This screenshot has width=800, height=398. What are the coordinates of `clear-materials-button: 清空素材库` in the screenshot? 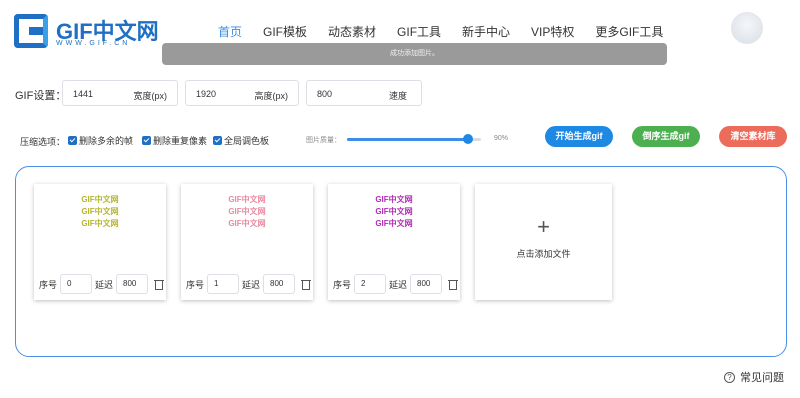 It's located at (753, 136).